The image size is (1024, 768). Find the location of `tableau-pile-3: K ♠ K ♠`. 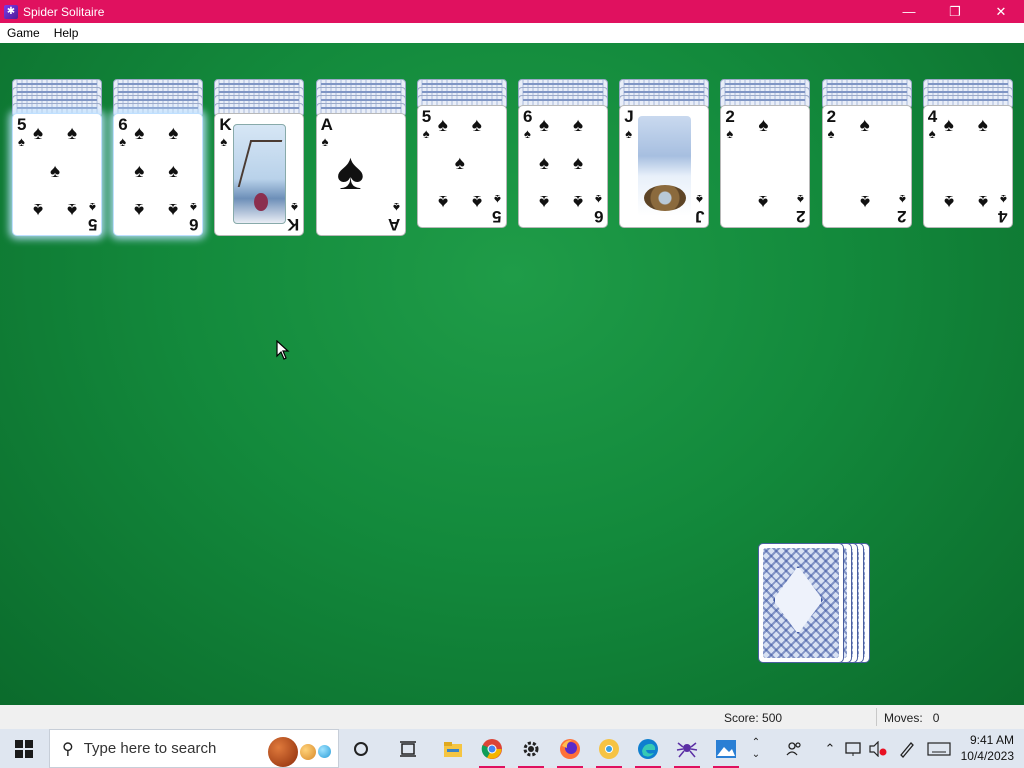

tableau-pile-3: K ♠ K ♠ is located at coordinates (259, 164).